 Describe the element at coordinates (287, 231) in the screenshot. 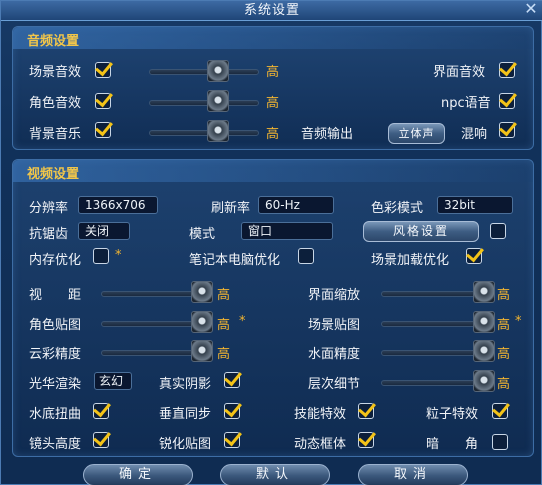

I see `mode-select: 窗口` at that location.